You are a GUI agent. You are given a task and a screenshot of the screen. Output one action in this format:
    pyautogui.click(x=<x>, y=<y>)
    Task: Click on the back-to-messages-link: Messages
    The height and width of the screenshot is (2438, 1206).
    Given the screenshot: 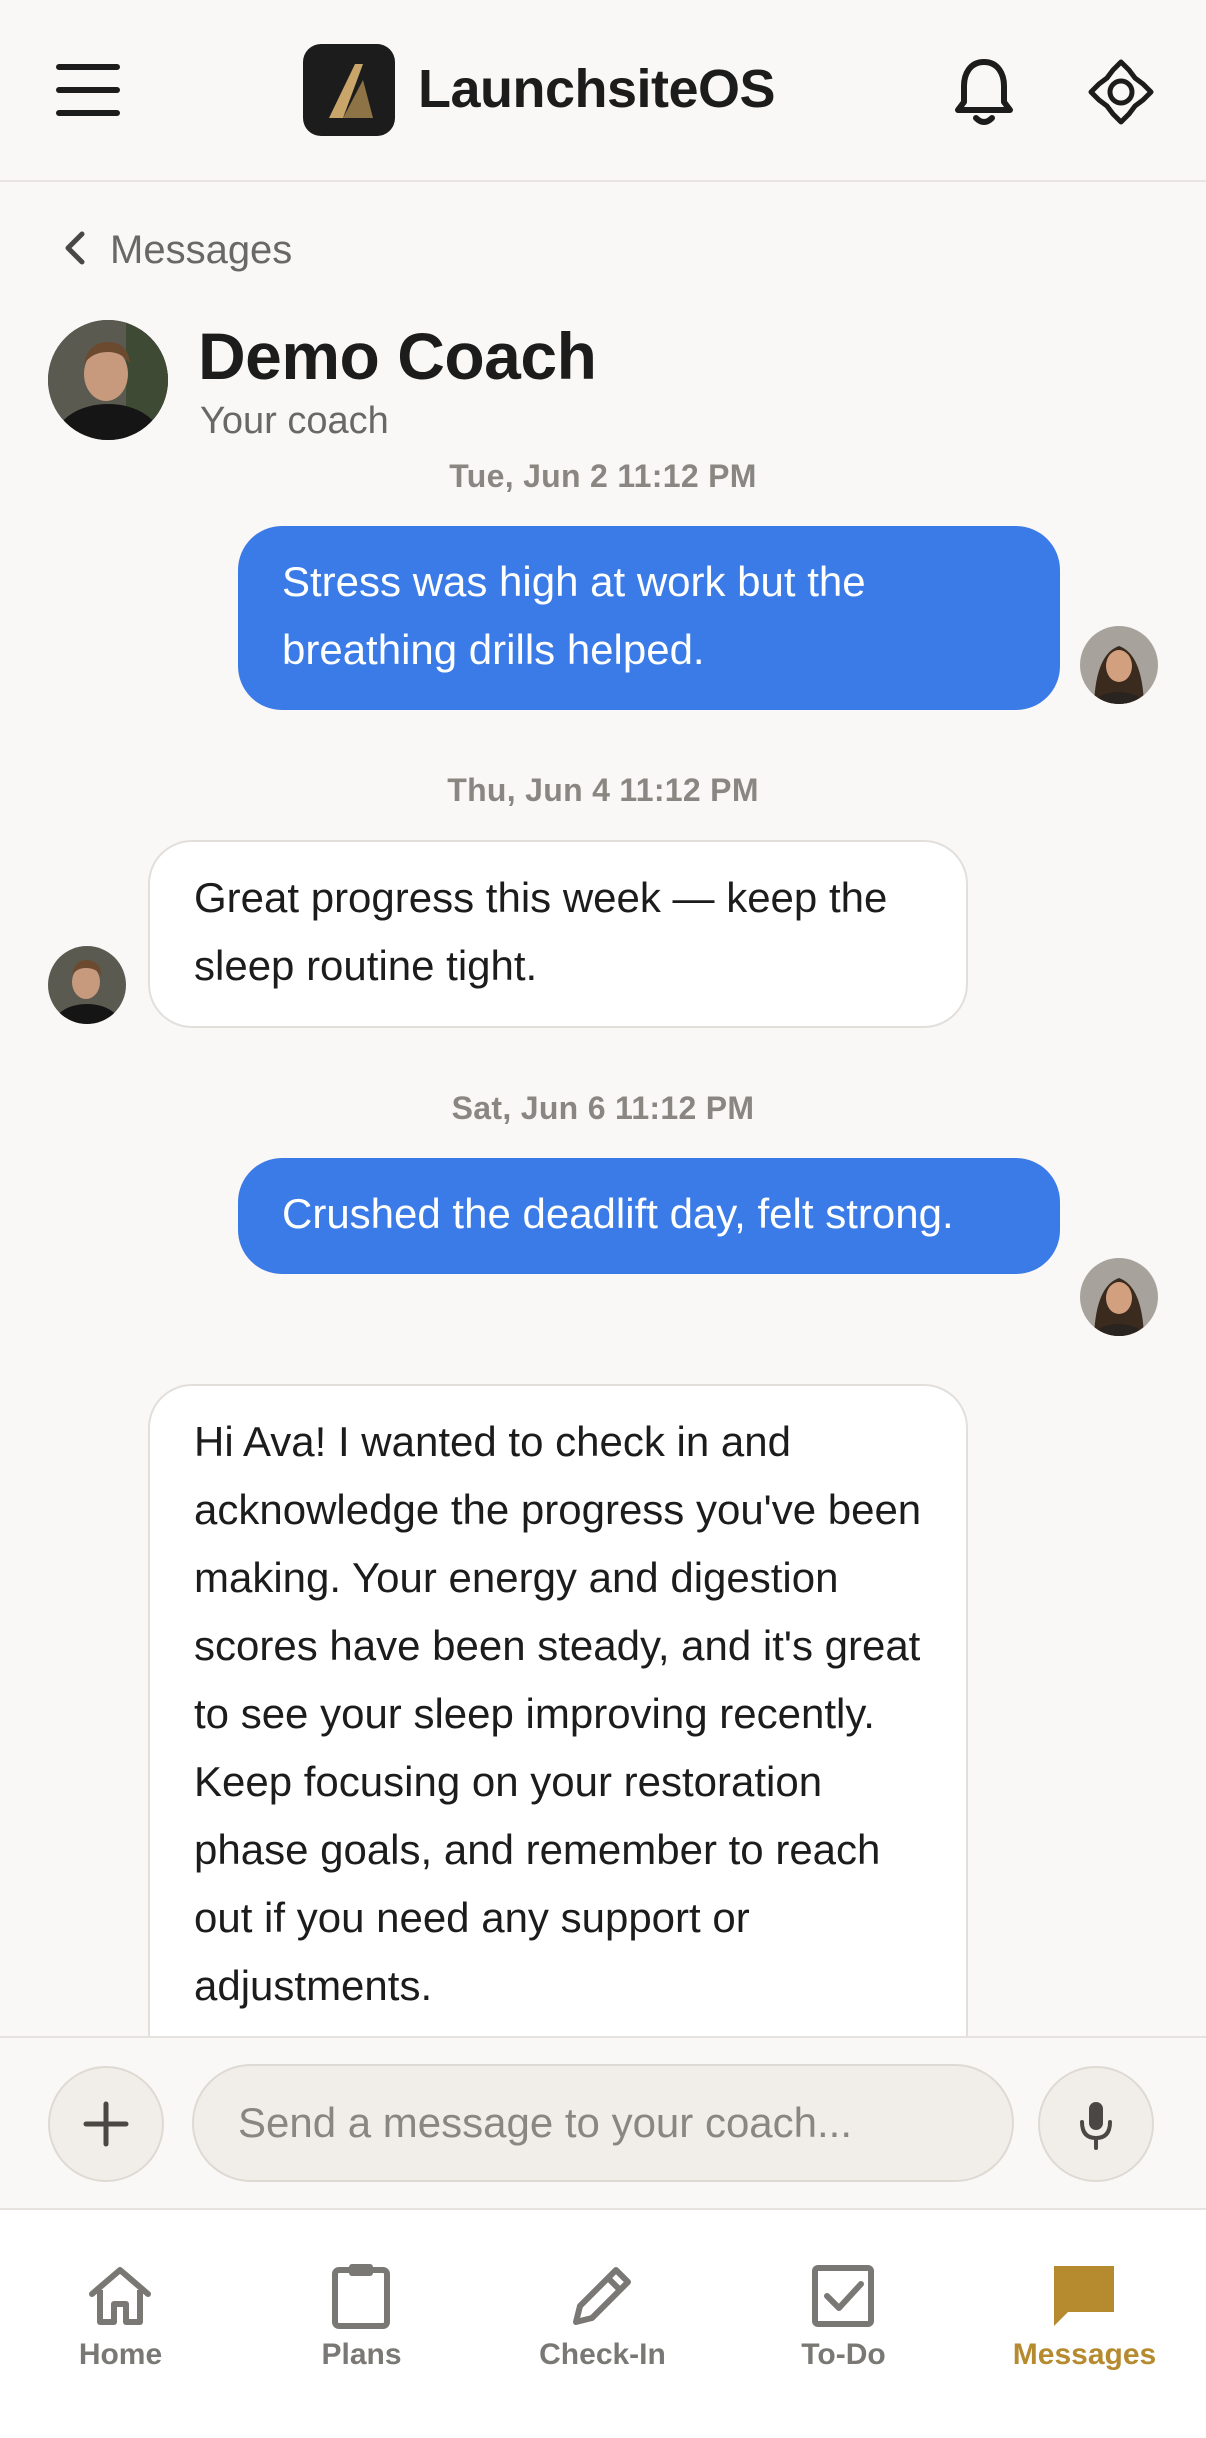 What is the action you would take?
    pyautogui.click(x=177, y=250)
    